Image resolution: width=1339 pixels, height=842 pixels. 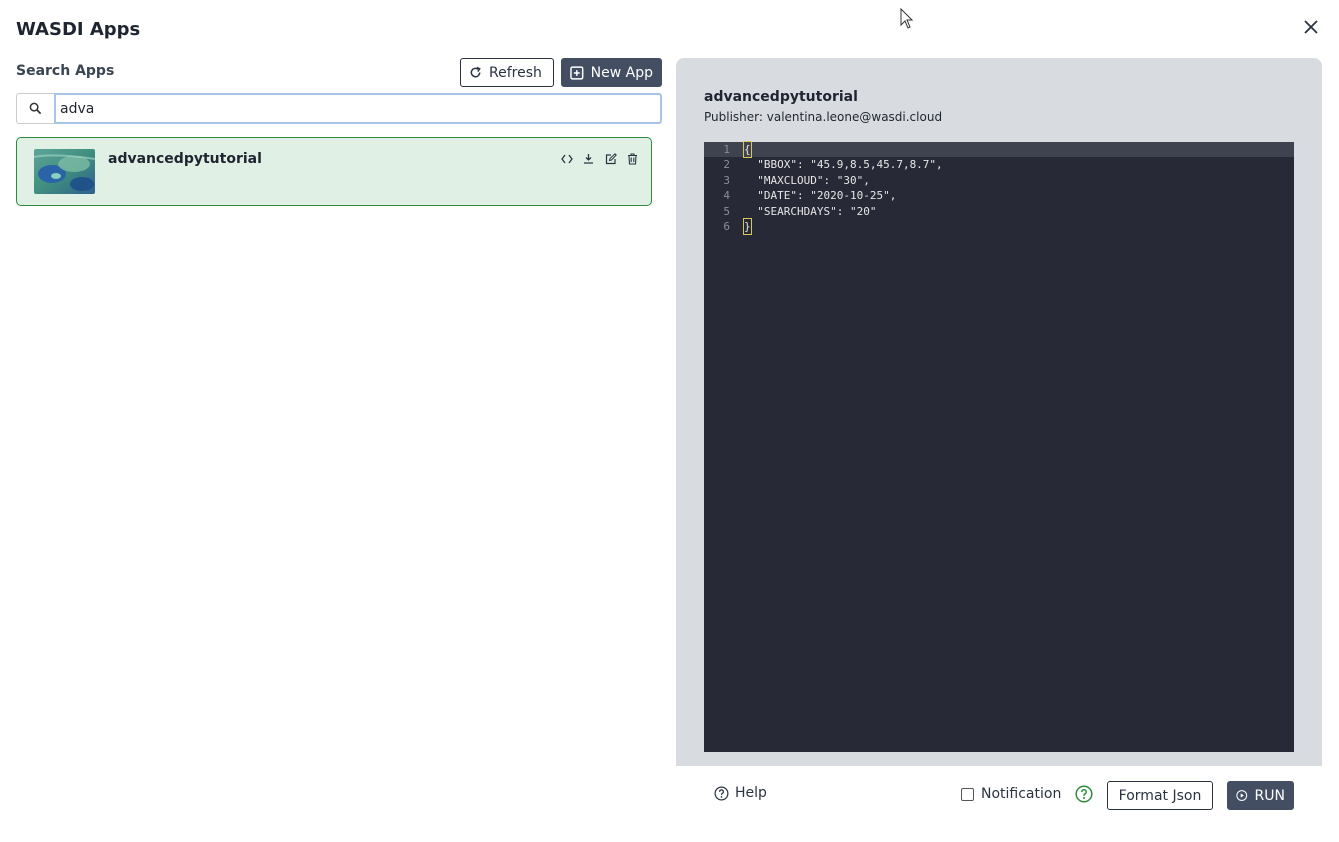 I want to click on format-json-button: Format Json, so click(x=1160, y=795).